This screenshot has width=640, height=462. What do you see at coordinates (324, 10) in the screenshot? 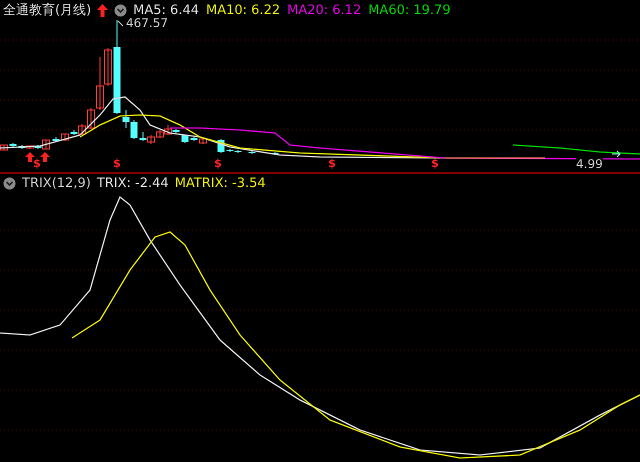
I see `indicator-reading: MA20: 6.12` at bounding box center [324, 10].